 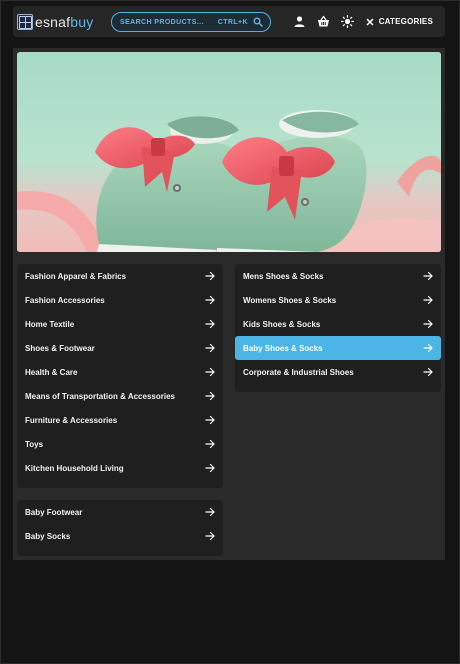 I want to click on category-label: Shoes & Footwear, so click(x=60, y=348).